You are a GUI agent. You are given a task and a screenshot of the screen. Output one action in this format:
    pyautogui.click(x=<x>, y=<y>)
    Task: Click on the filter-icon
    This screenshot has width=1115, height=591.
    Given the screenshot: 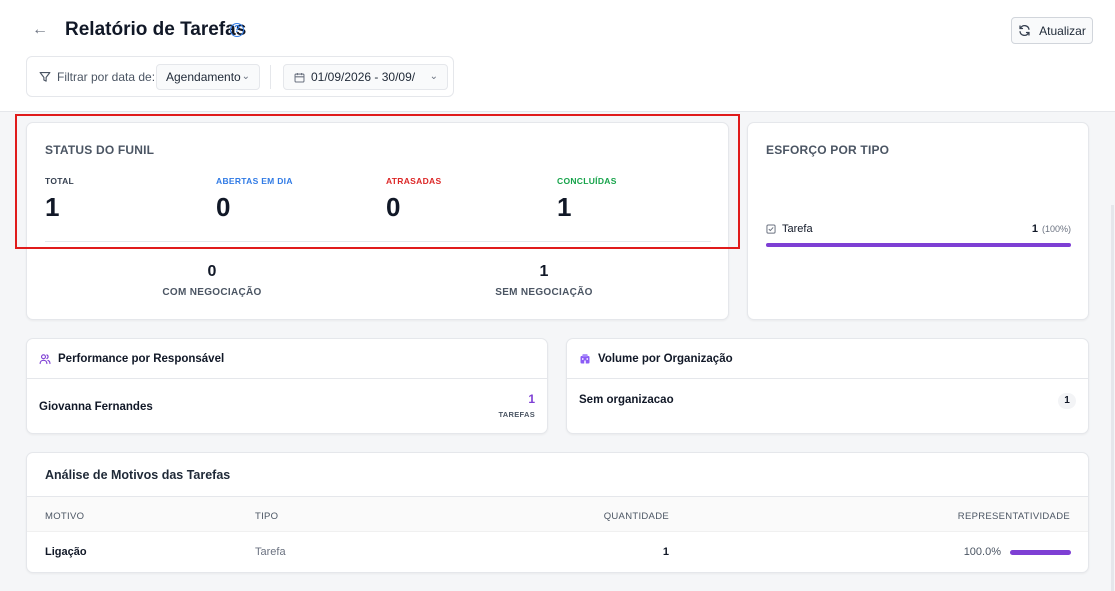 What is the action you would take?
    pyautogui.click(x=45, y=76)
    